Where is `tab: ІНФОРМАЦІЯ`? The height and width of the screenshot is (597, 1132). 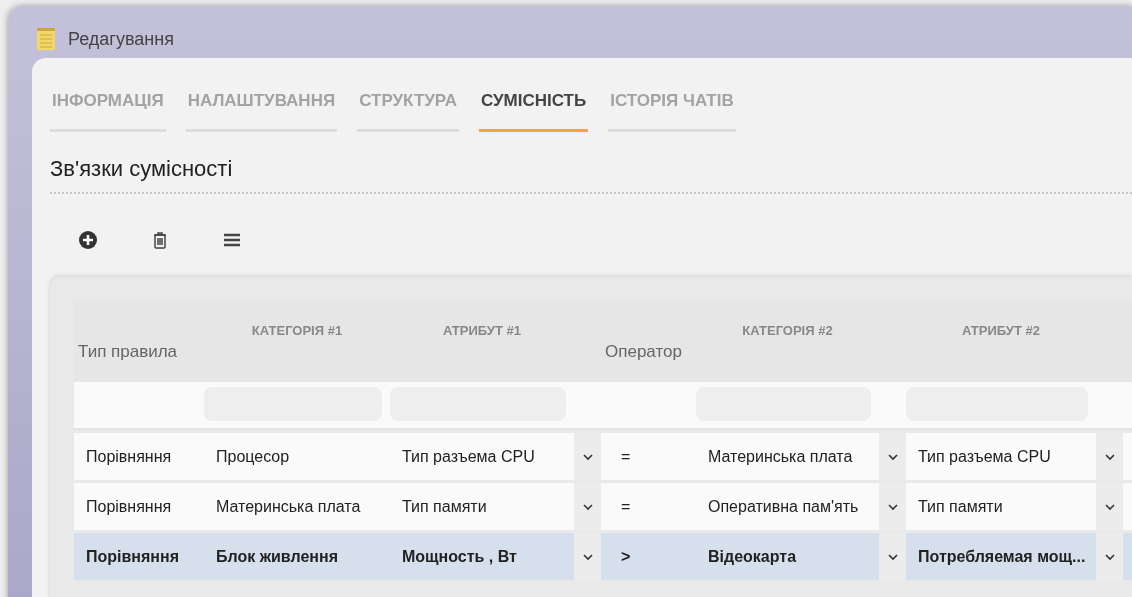
tab: ІНФОРМАЦІЯ is located at coordinates (108, 111).